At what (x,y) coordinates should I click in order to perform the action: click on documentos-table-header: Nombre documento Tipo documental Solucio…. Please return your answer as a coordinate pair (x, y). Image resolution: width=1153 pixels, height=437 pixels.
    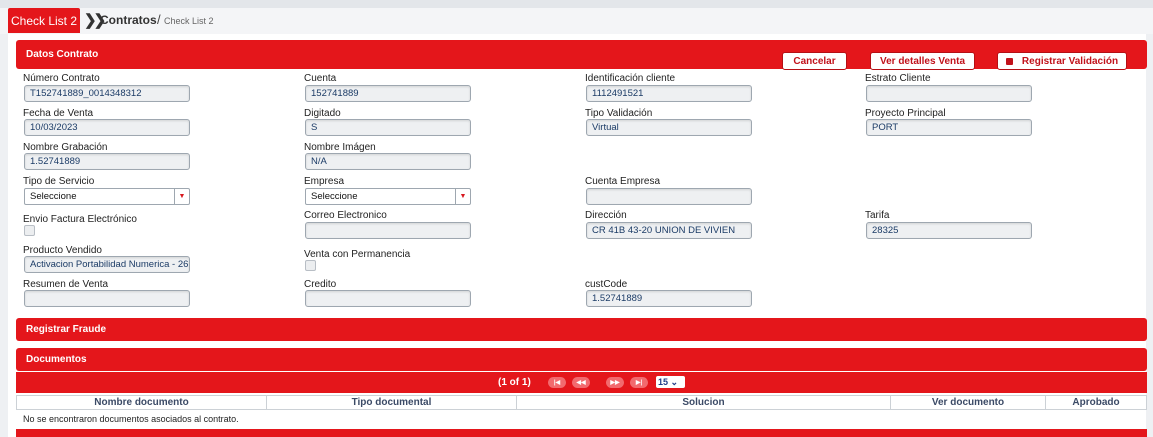
    Looking at the image, I should click on (581, 402).